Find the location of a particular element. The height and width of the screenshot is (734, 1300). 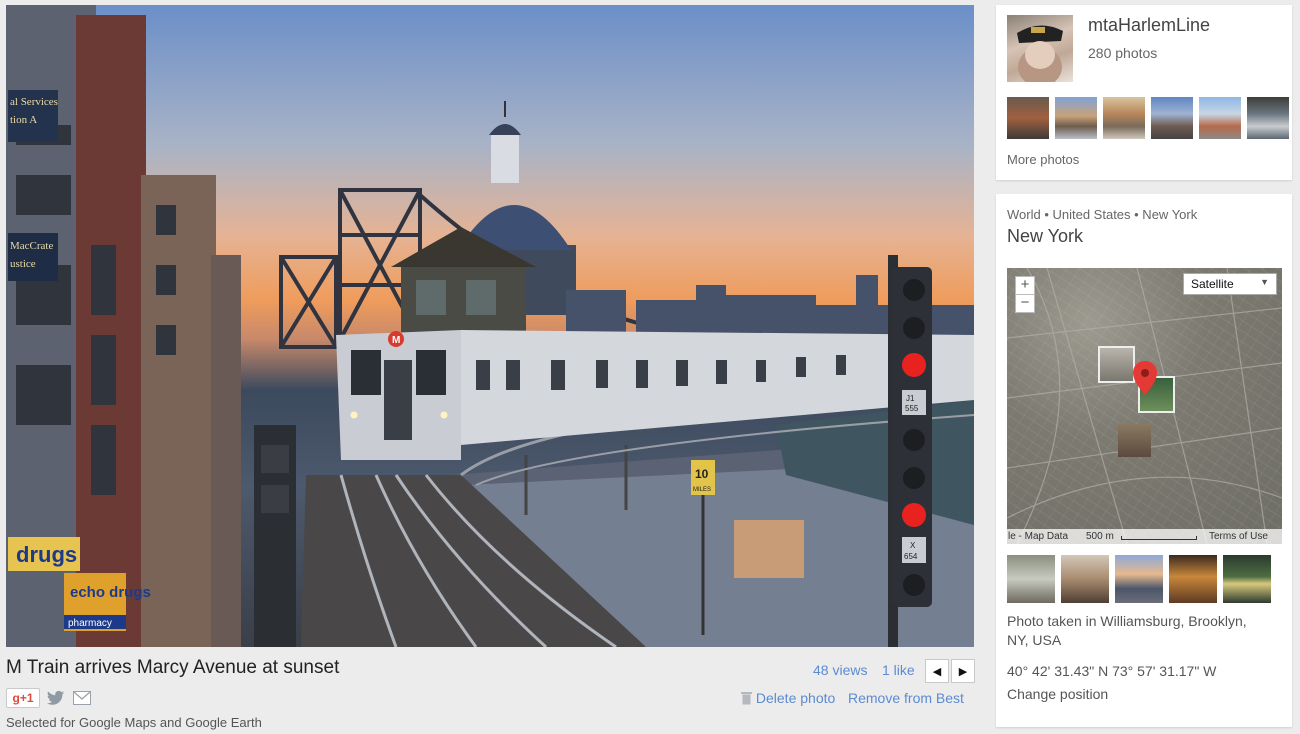

email-icon is located at coordinates (82, 698).